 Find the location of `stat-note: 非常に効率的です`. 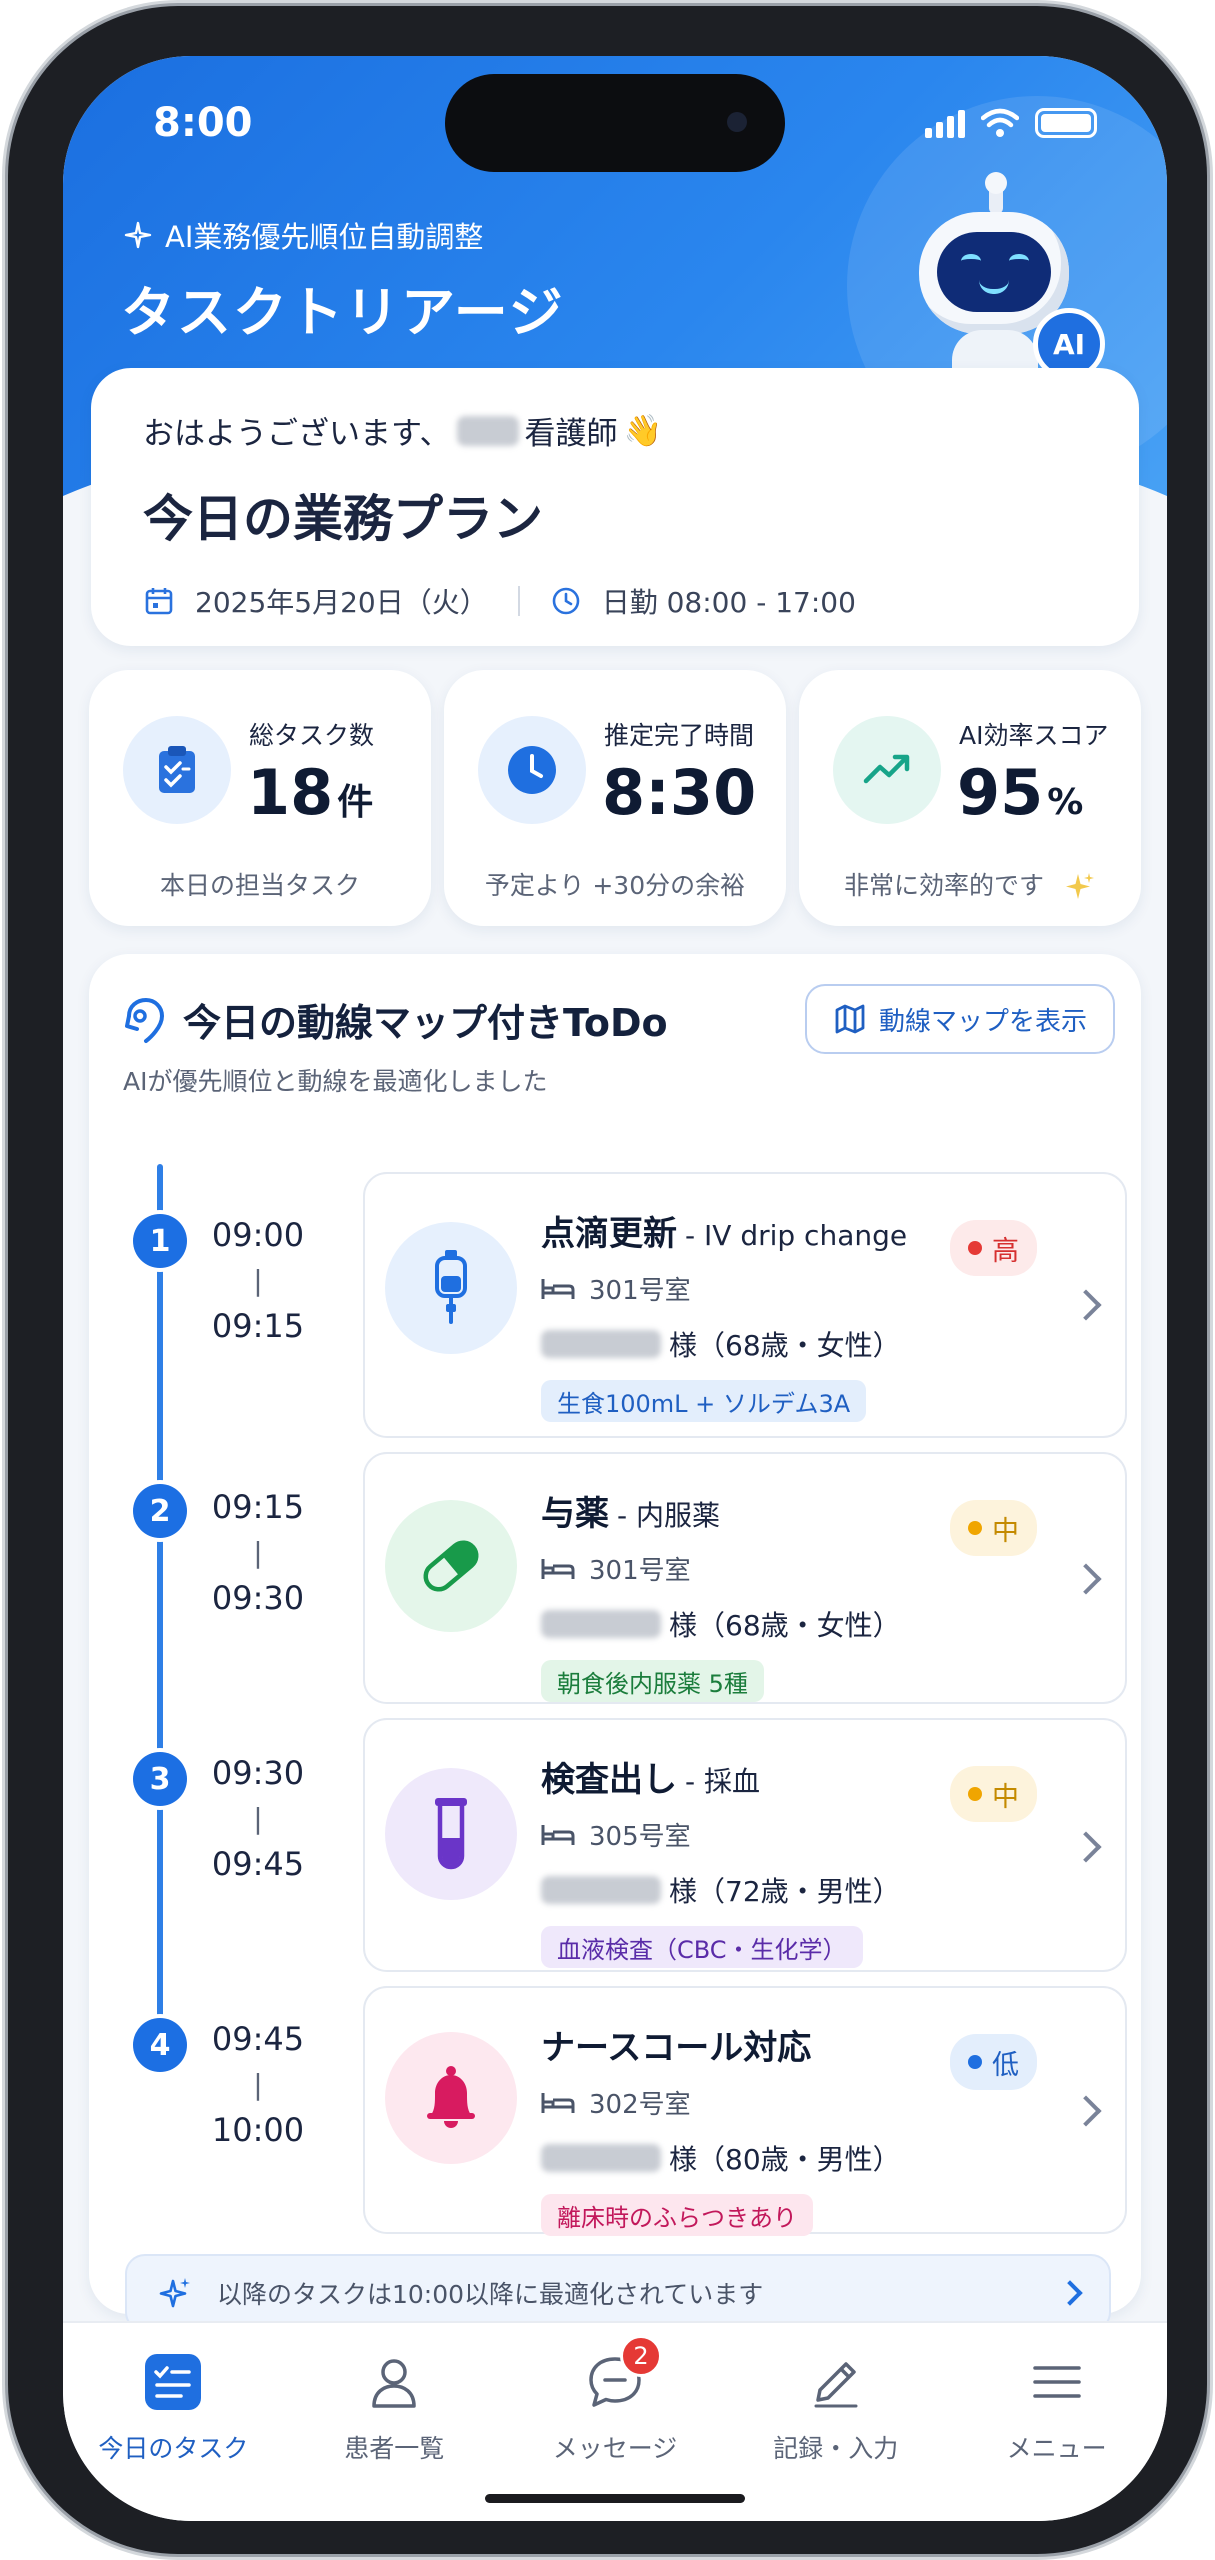

stat-note: 非常に効率的です is located at coordinates (970, 885).